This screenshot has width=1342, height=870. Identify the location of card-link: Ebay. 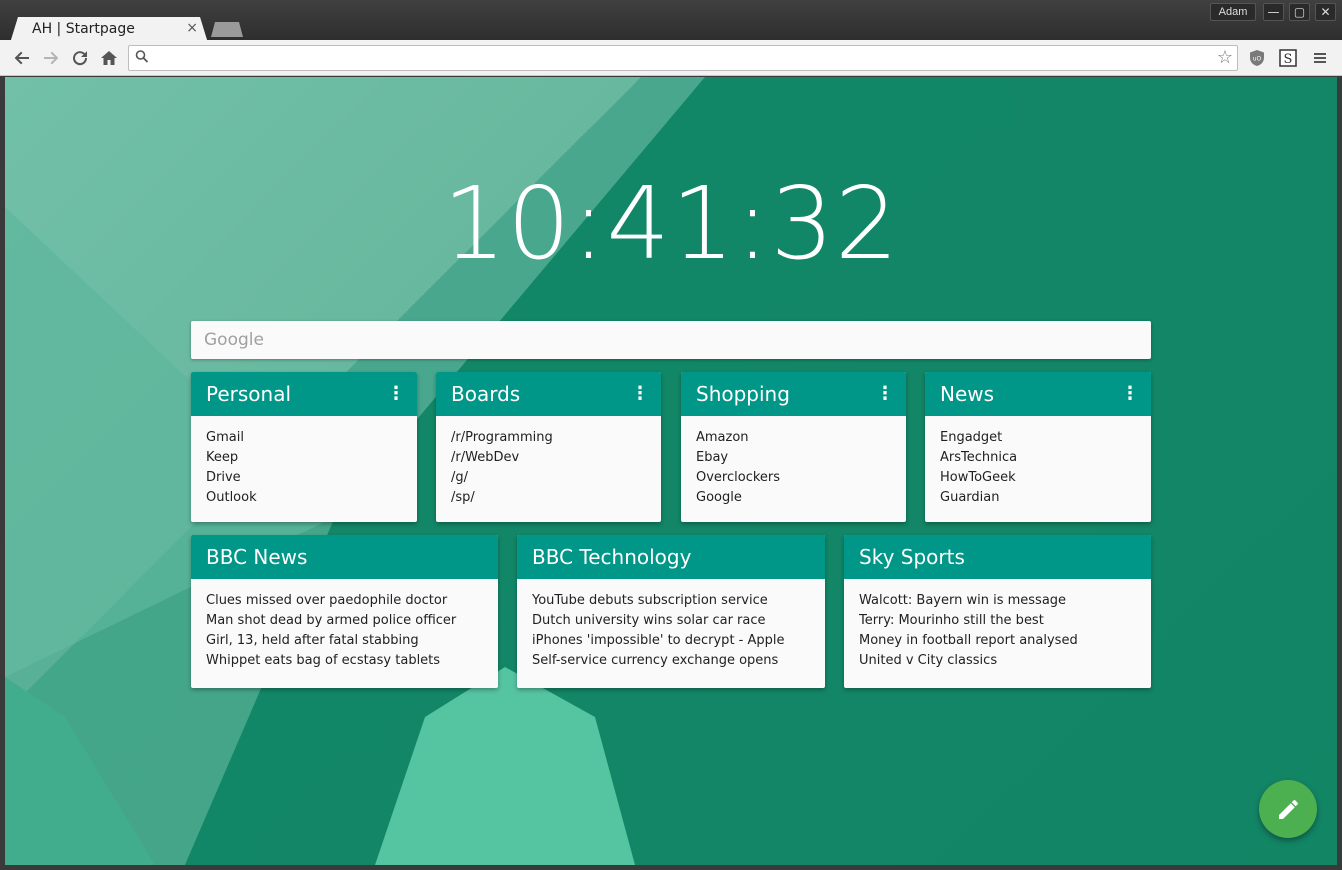
(793, 458).